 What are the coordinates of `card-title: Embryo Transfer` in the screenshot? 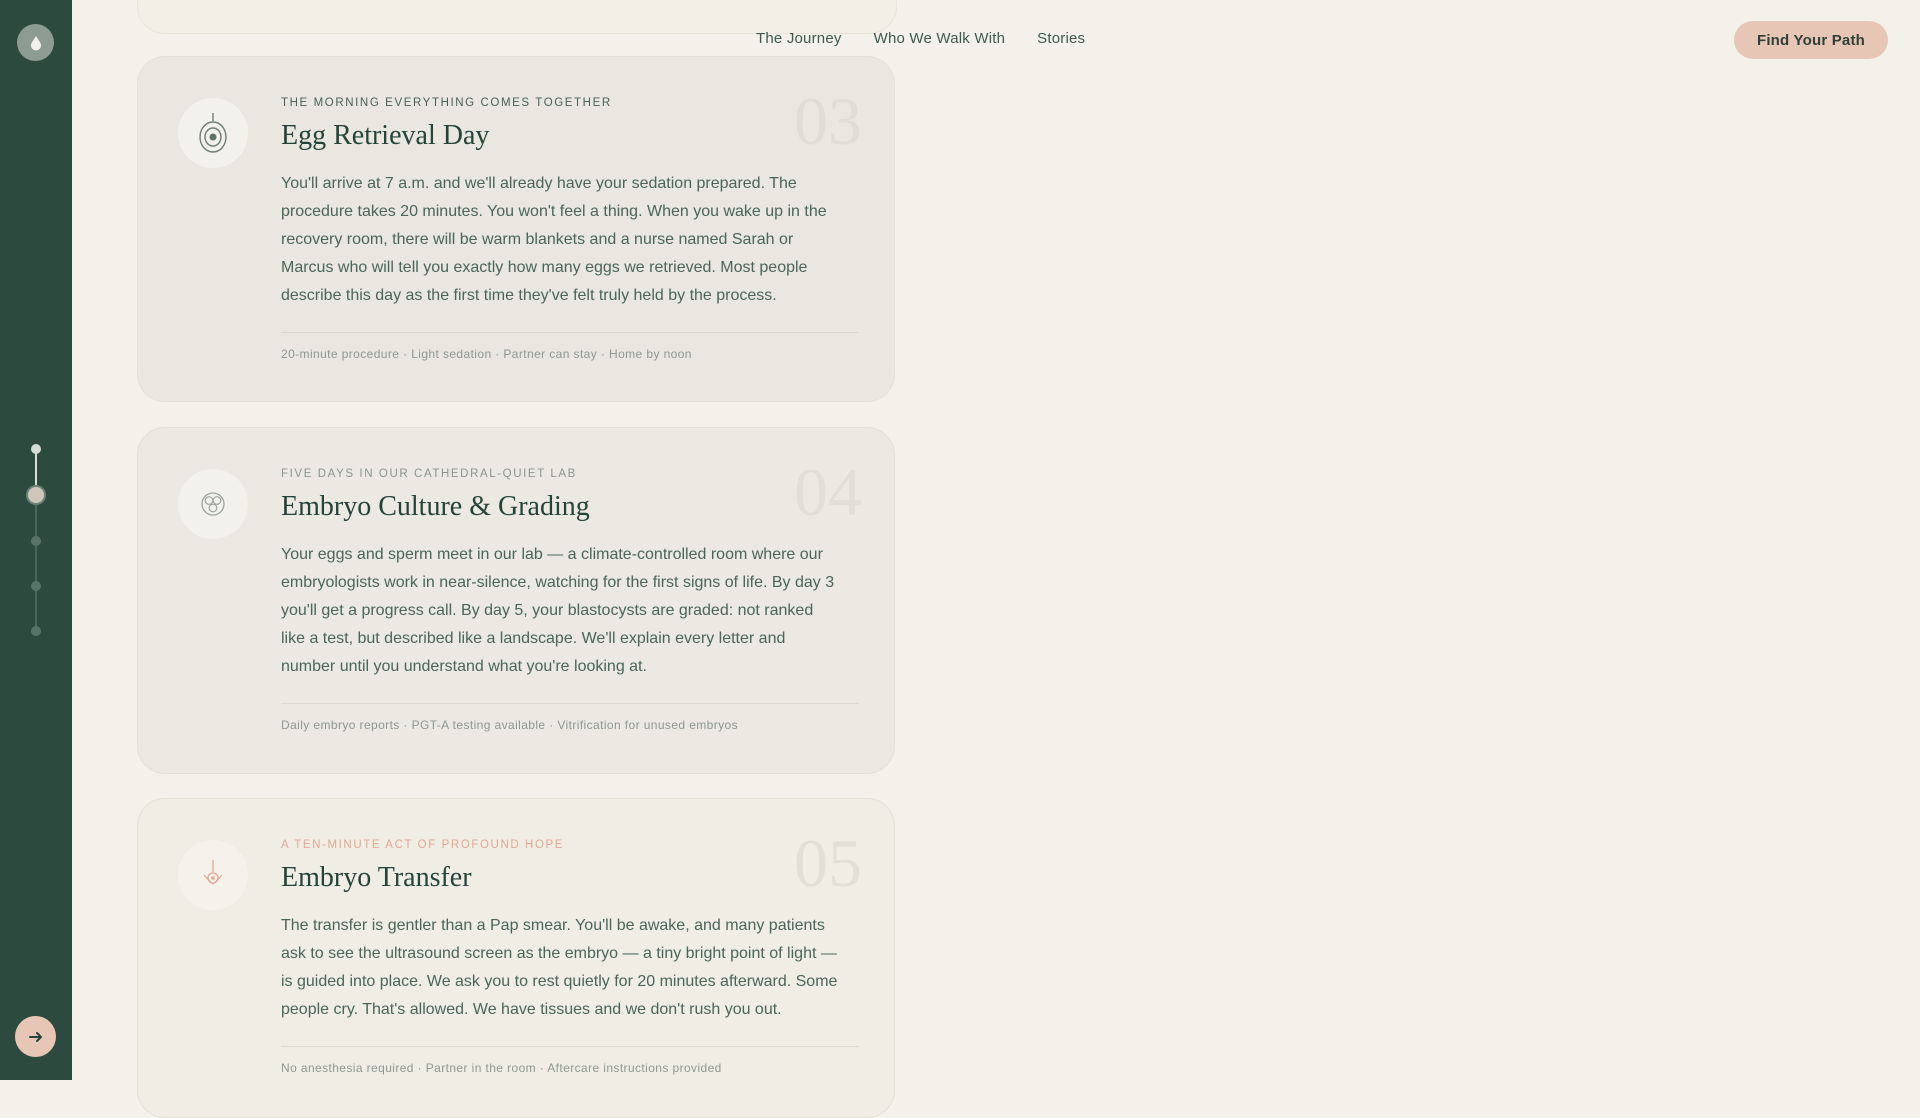 It's located at (376, 877).